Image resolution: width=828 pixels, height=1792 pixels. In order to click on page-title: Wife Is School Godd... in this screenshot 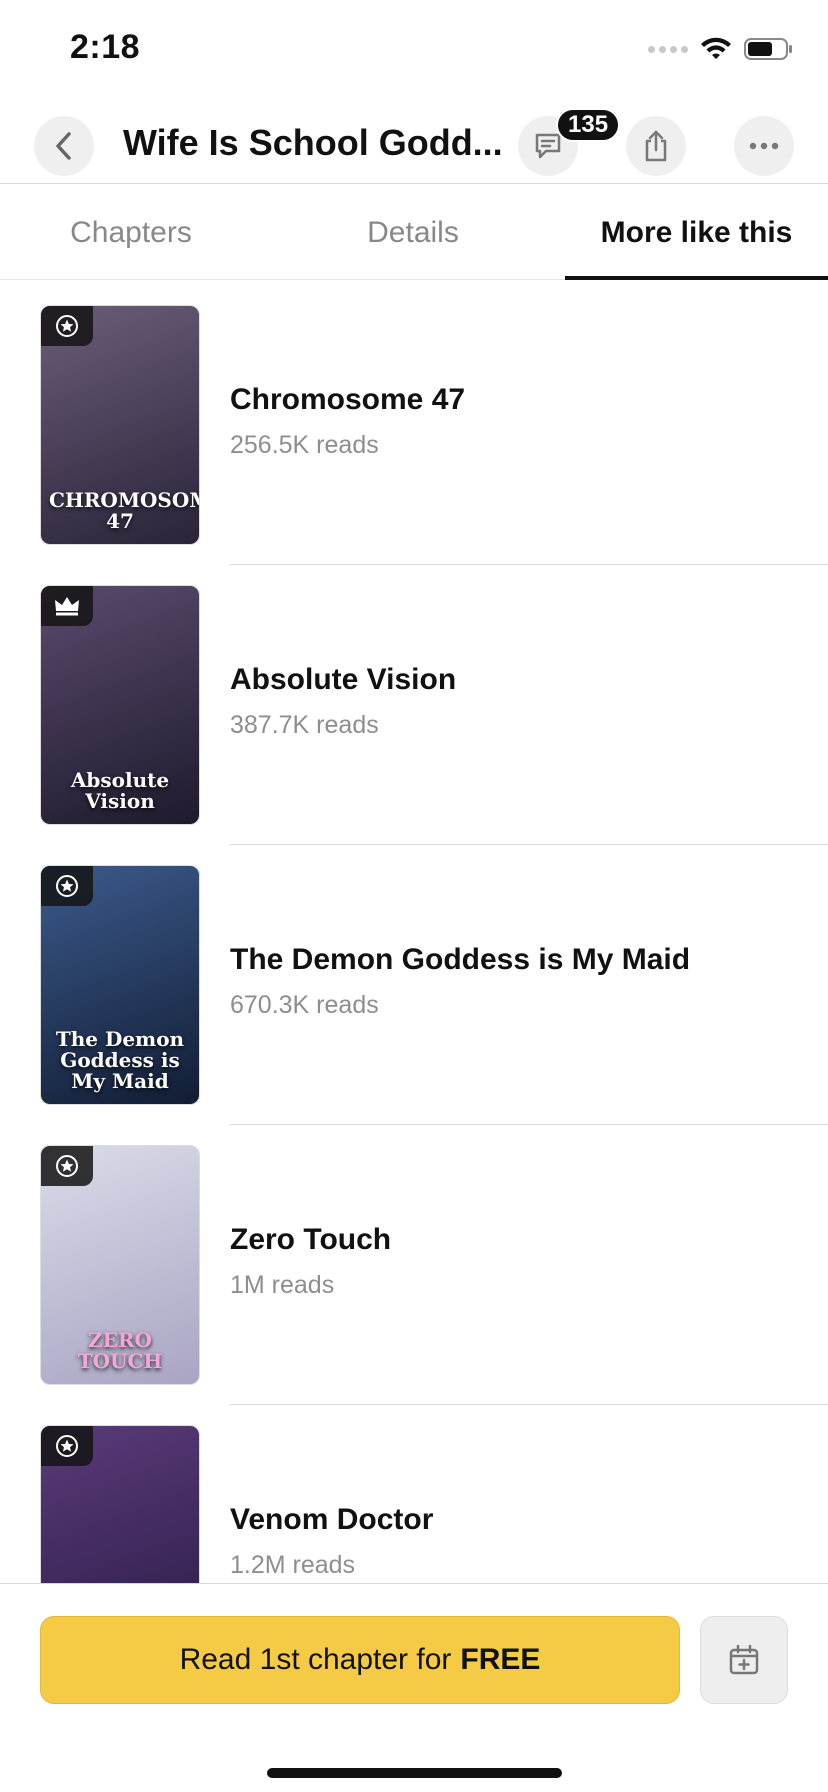, I will do `click(313, 142)`.